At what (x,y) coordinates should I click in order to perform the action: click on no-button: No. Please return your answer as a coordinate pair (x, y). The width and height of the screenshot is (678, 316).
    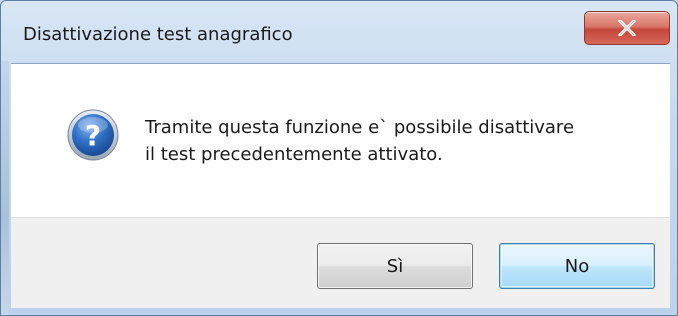
    Looking at the image, I should click on (577, 266).